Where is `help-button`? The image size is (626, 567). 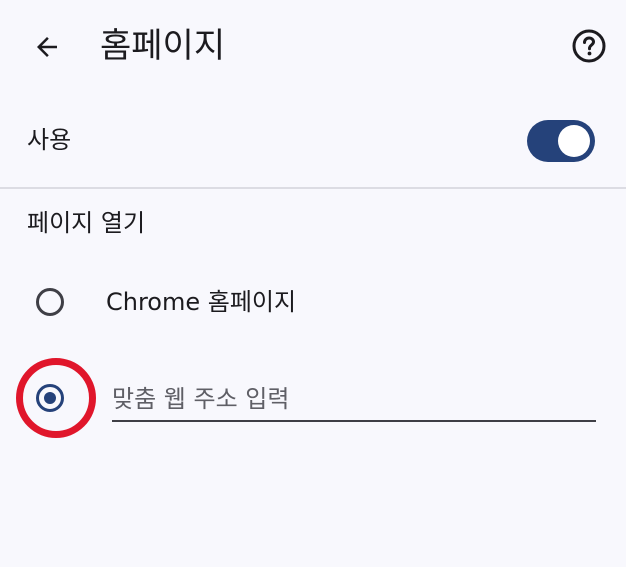 help-button is located at coordinates (589, 46).